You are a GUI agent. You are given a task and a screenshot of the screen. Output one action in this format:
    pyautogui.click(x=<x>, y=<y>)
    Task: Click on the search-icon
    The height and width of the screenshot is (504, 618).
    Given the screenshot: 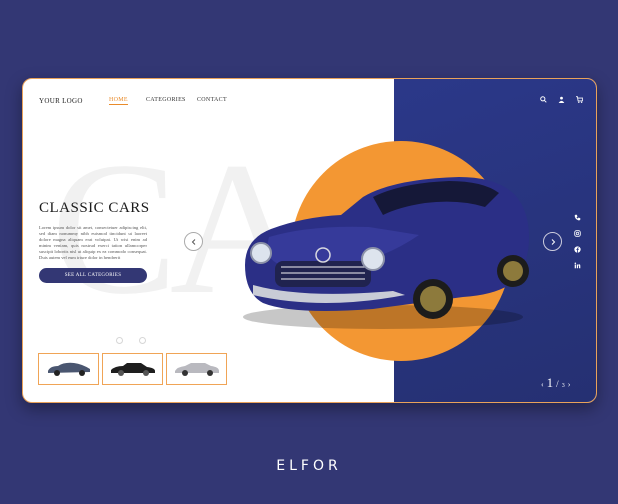 What is the action you would take?
    pyautogui.click(x=543, y=99)
    